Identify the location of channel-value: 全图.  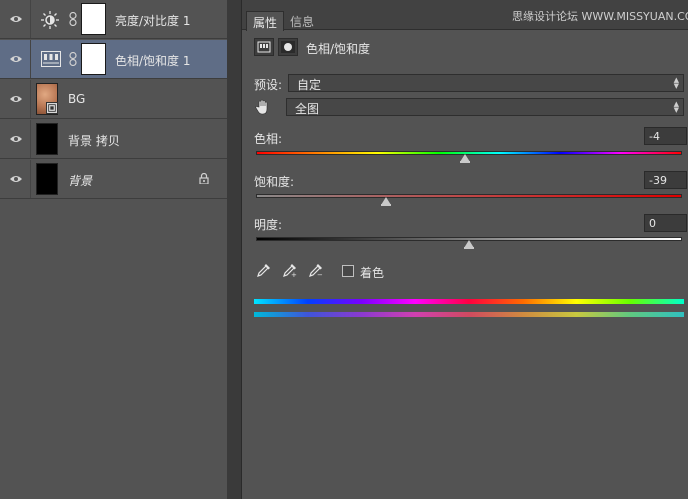
(307, 109).